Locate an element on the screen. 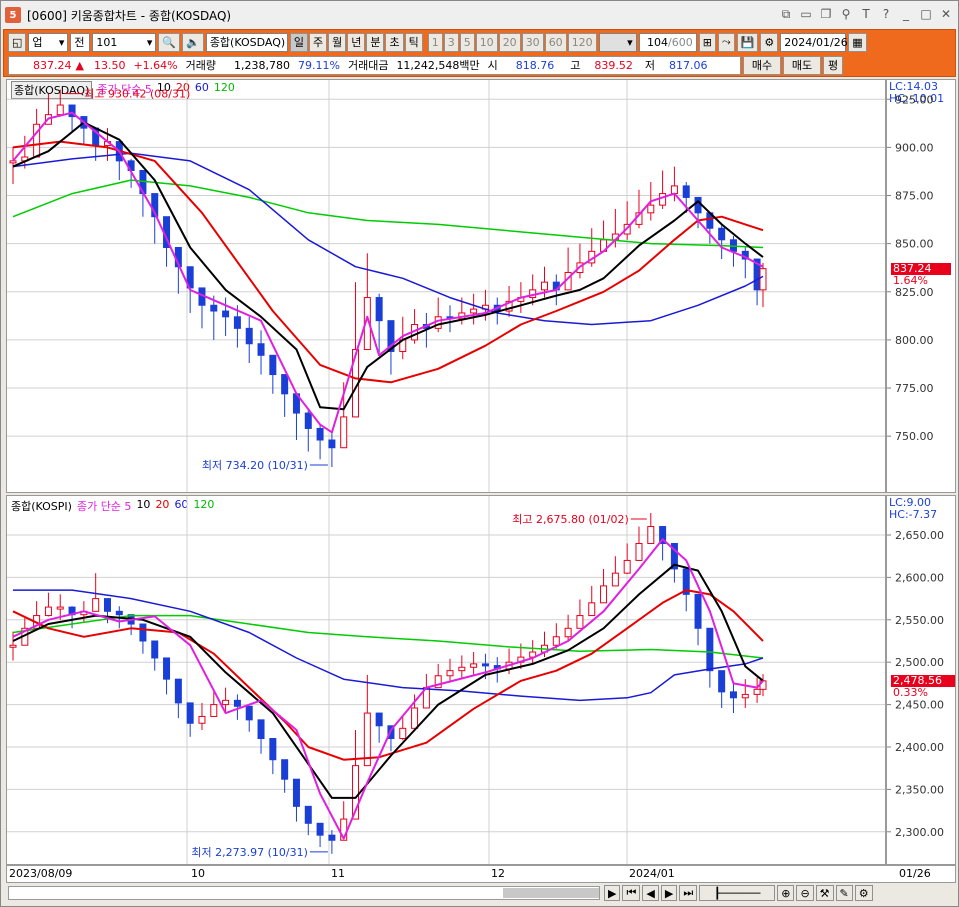  period-year-tab: 년 is located at coordinates (356, 42).